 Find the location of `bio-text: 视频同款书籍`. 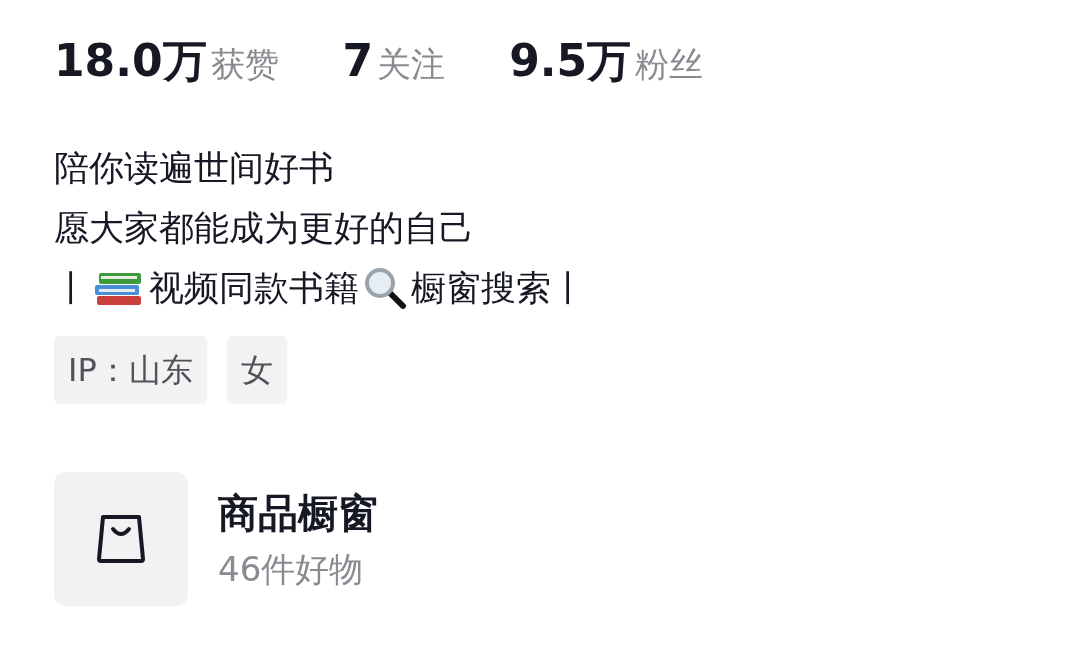

bio-text: 视频同款书籍 is located at coordinates (254, 288).